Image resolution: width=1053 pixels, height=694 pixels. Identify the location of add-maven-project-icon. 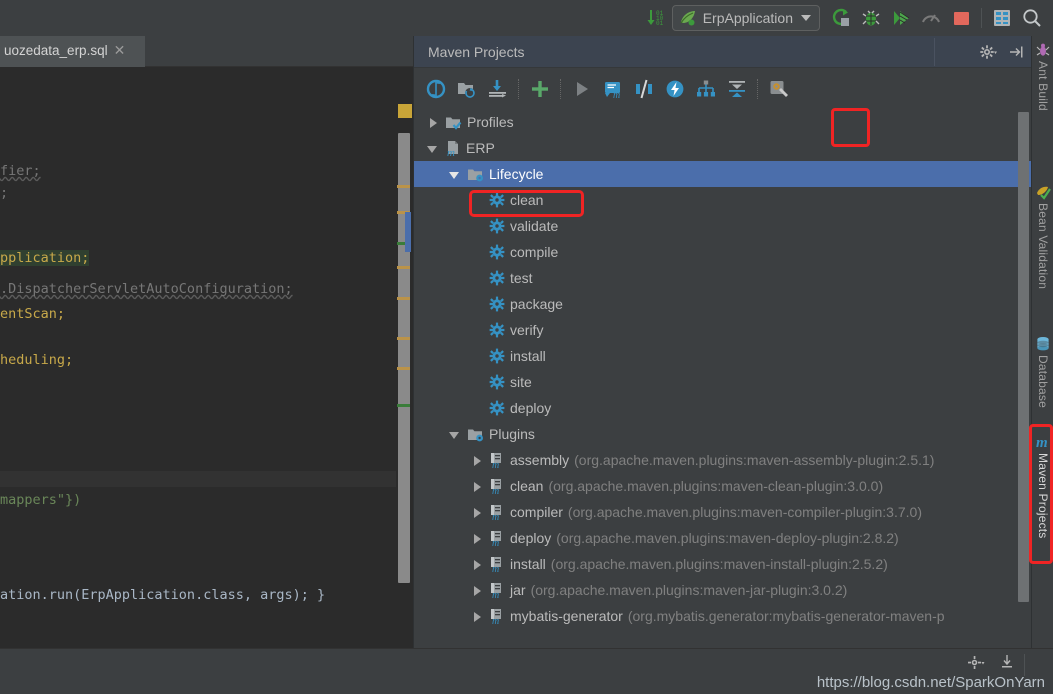
(539, 88).